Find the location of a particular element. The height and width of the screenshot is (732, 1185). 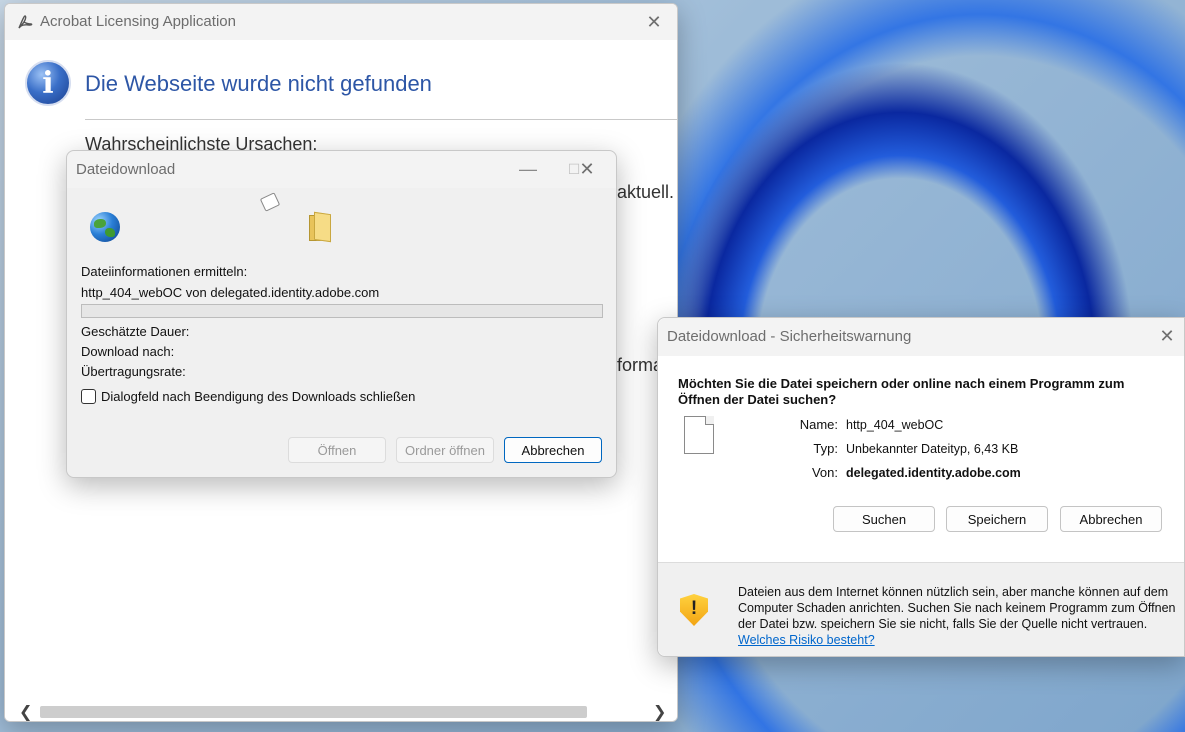

close-after-download-checkbox is located at coordinates (88, 396).